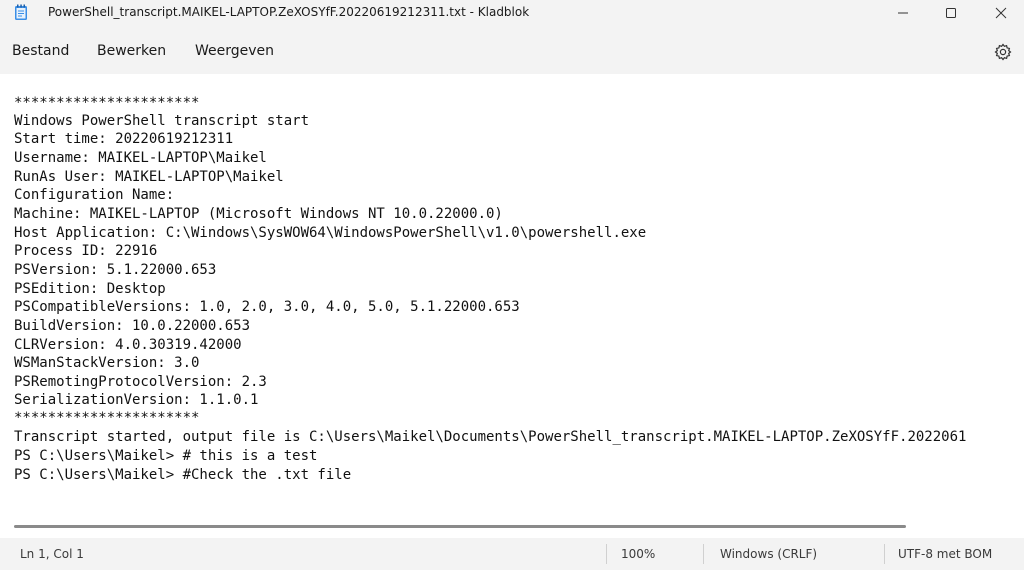 The width and height of the screenshot is (1024, 570). Describe the element at coordinates (128, 345) in the screenshot. I see `editor-line: CLRVersion: 4.0.30319.42000` at that location.